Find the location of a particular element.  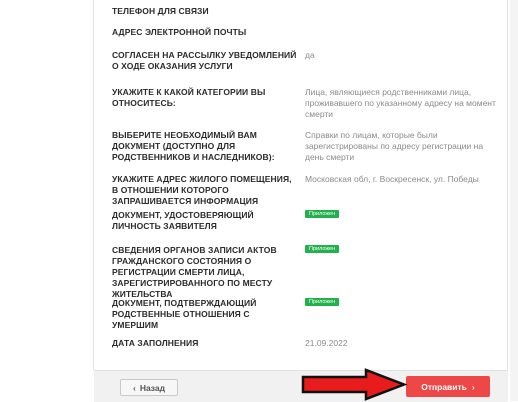

field-label: ТЕЛЕФОН ДЛЯ СВЯЗИ is located at coordinates (160, 11).